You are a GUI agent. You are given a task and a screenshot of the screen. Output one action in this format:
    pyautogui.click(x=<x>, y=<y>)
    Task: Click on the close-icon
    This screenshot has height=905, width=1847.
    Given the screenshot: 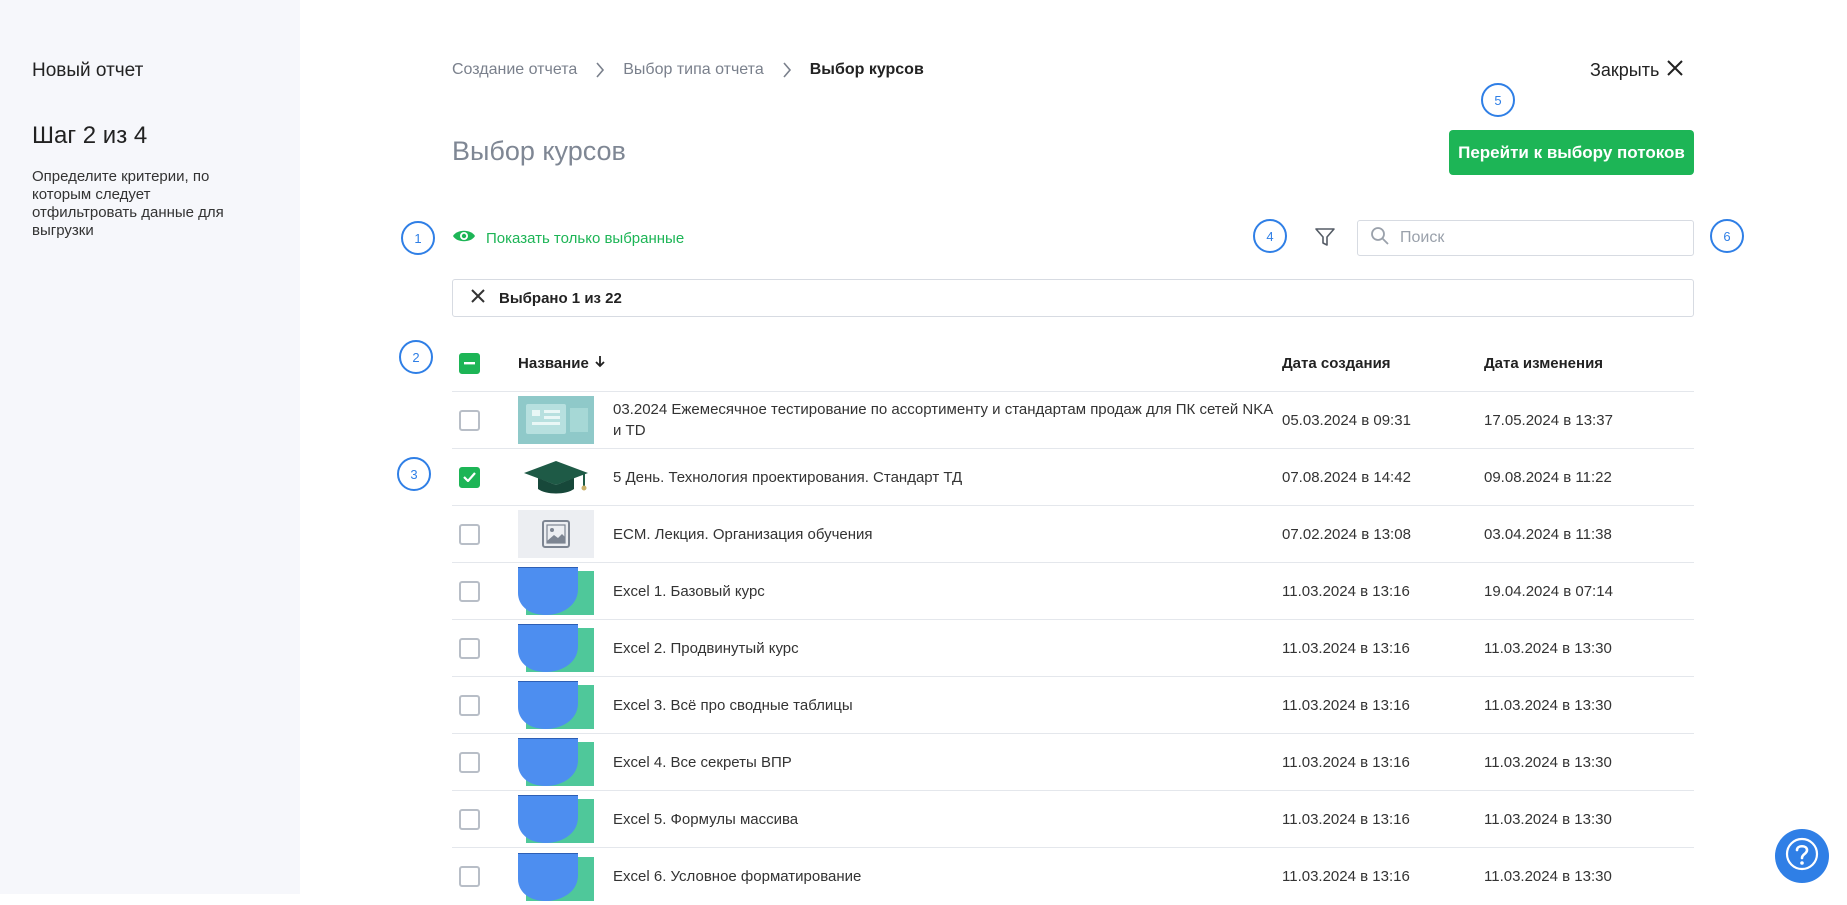 What is the action you would take?
    pyautogui.click(x=1675, y=70)
    